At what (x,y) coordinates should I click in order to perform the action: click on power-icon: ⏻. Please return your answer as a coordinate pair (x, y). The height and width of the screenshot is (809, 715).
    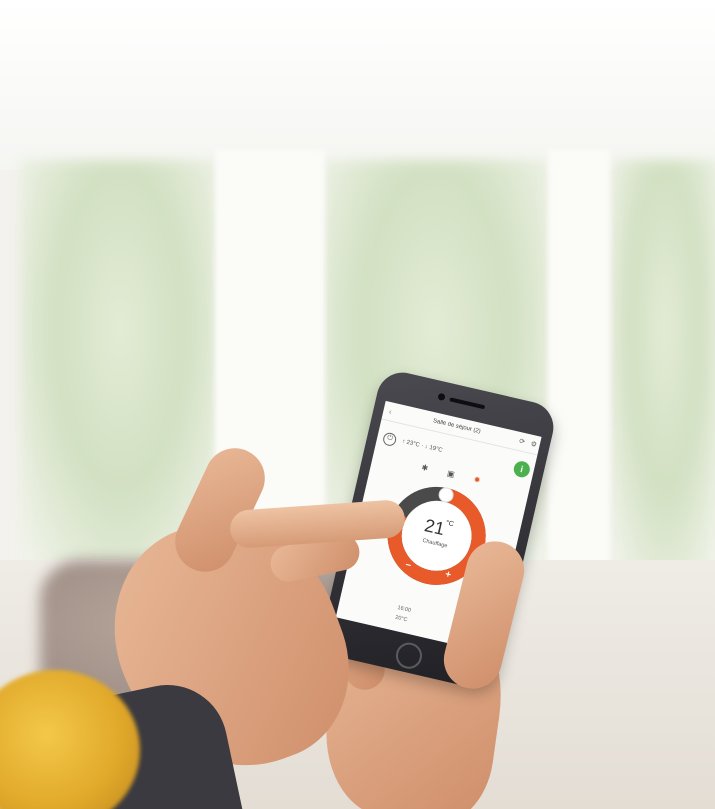
    Looking at the image, I should click on (389, 439).